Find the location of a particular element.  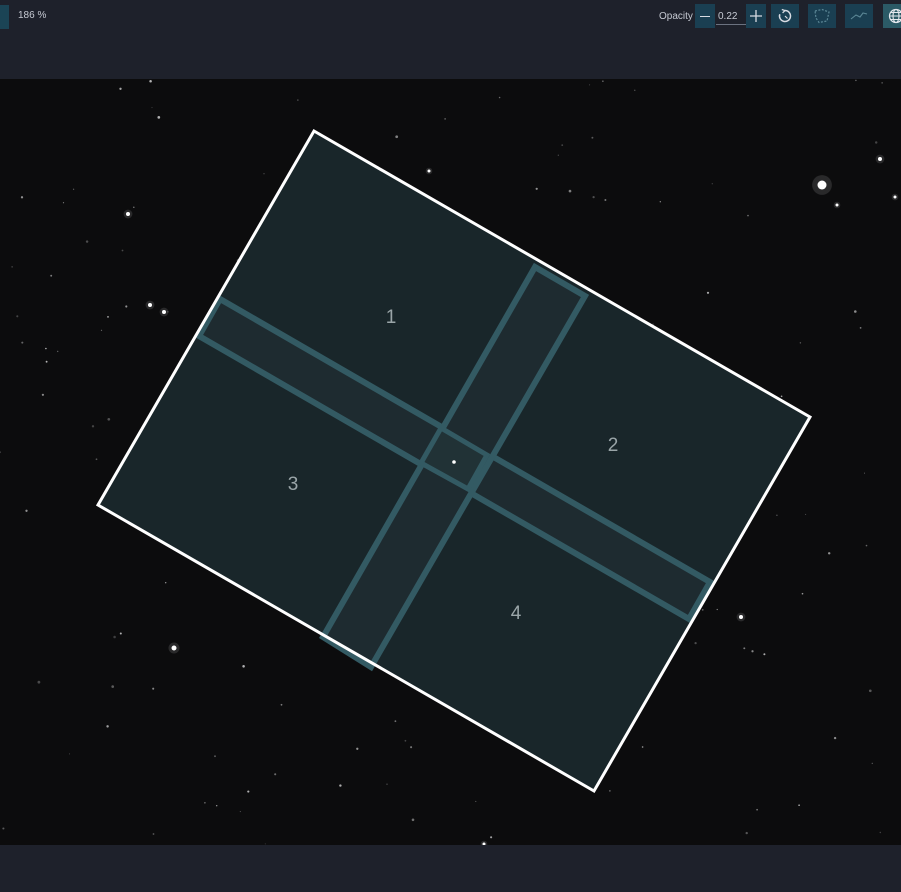

detector-label-4: 4 is located at coordinates (516, 613).